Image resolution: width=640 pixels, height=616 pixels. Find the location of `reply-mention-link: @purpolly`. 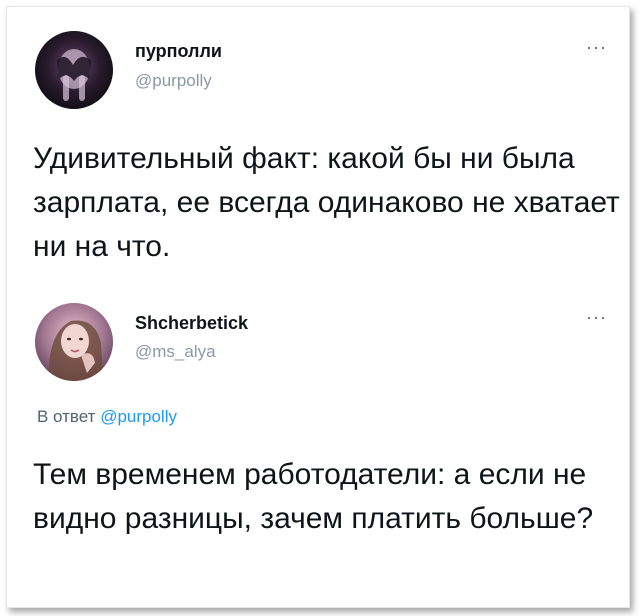

reply-mention-link: @purpolly is located at coordinates (138, 416).